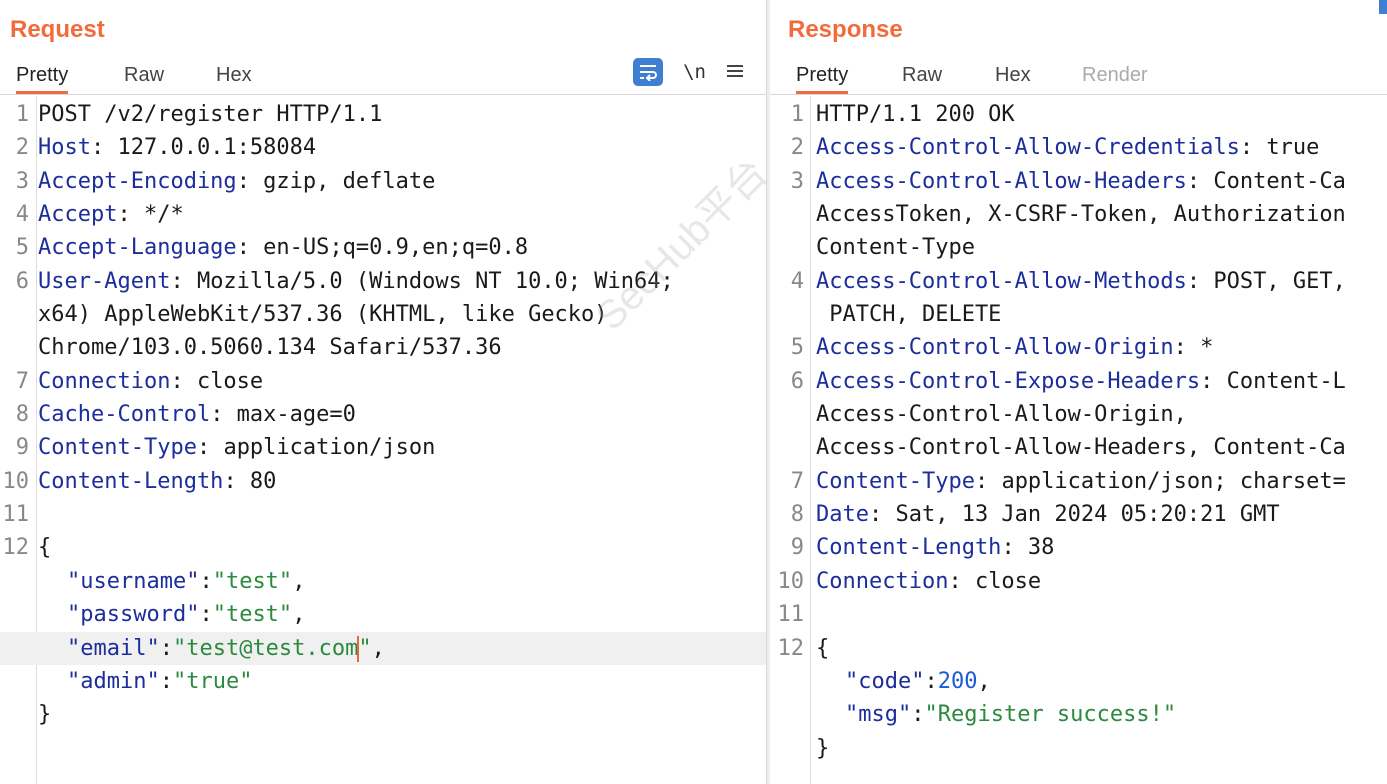 The width and height of the screenshot is (1387, 784). I want to click on code-token: 200, so click(957, 681).